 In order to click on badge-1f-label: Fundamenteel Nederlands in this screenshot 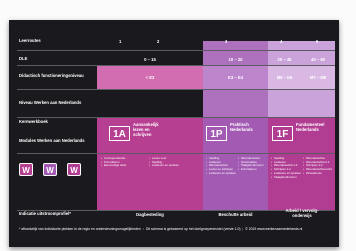, I will do `click(310, 127)`.